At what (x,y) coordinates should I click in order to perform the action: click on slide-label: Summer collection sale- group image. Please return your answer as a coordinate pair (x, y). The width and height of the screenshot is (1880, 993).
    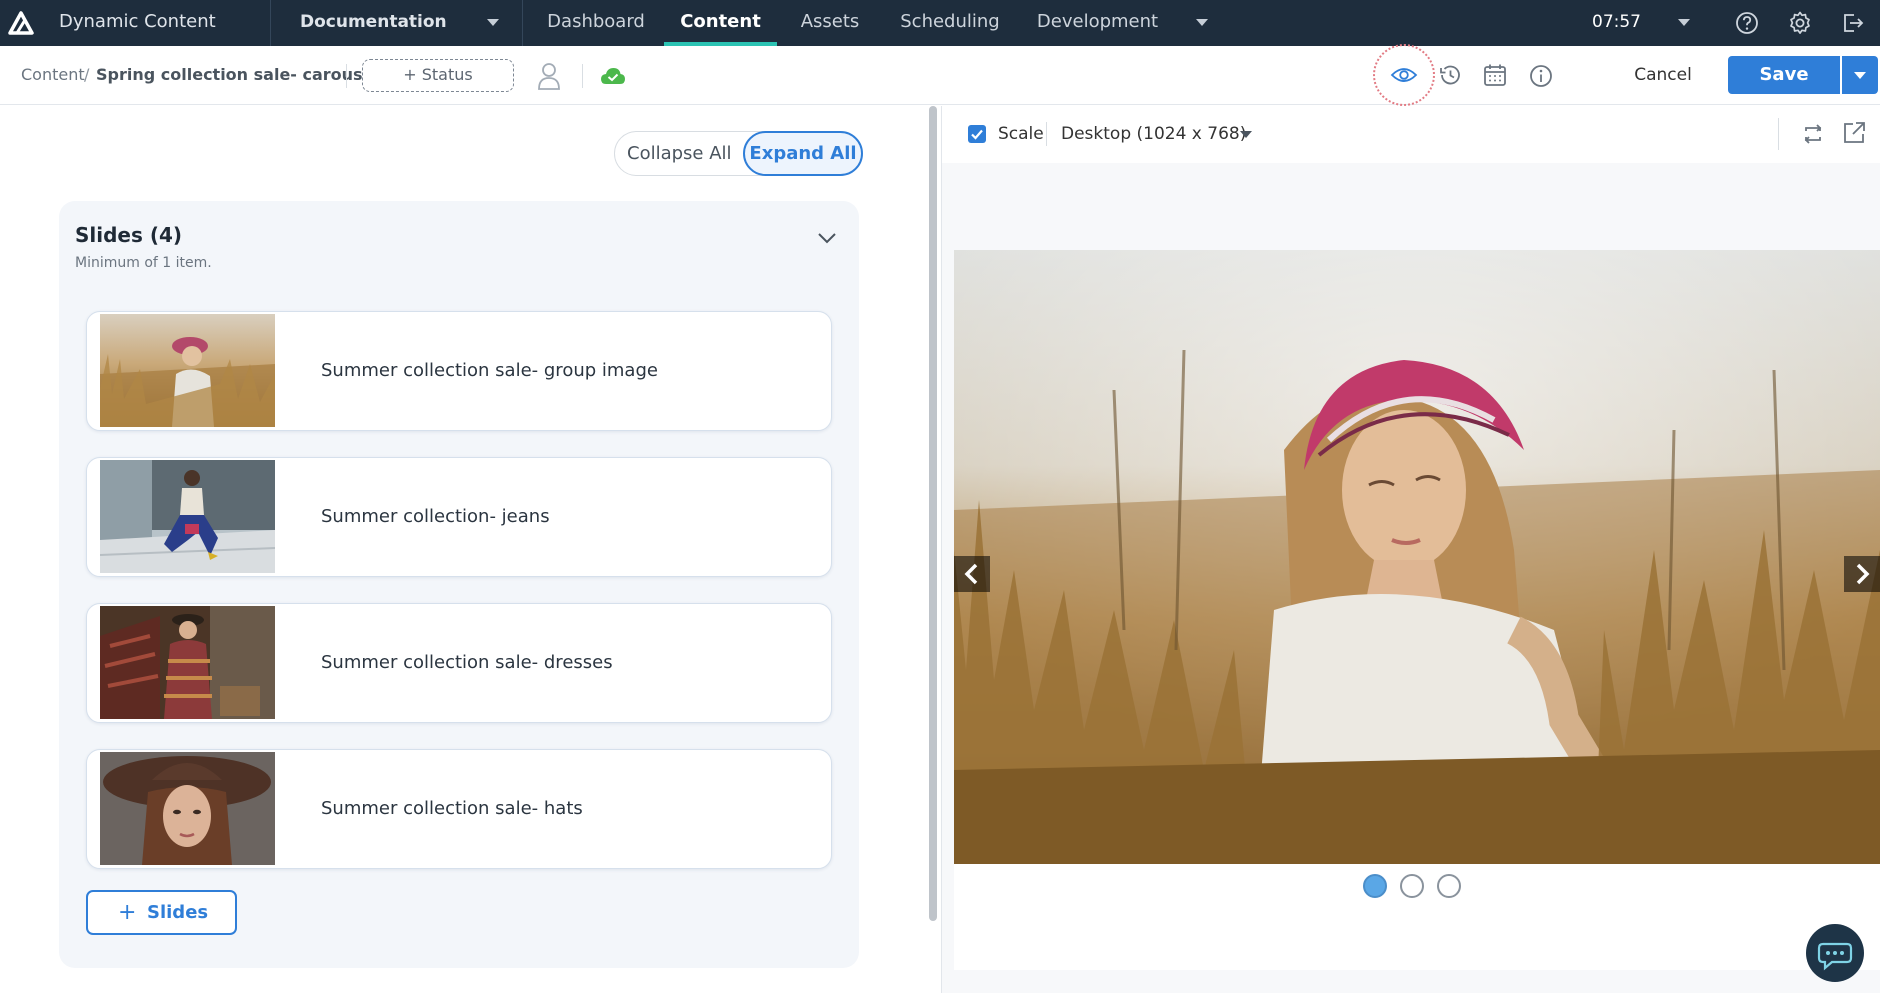
    Looking at the image, I should click on (489, 370).